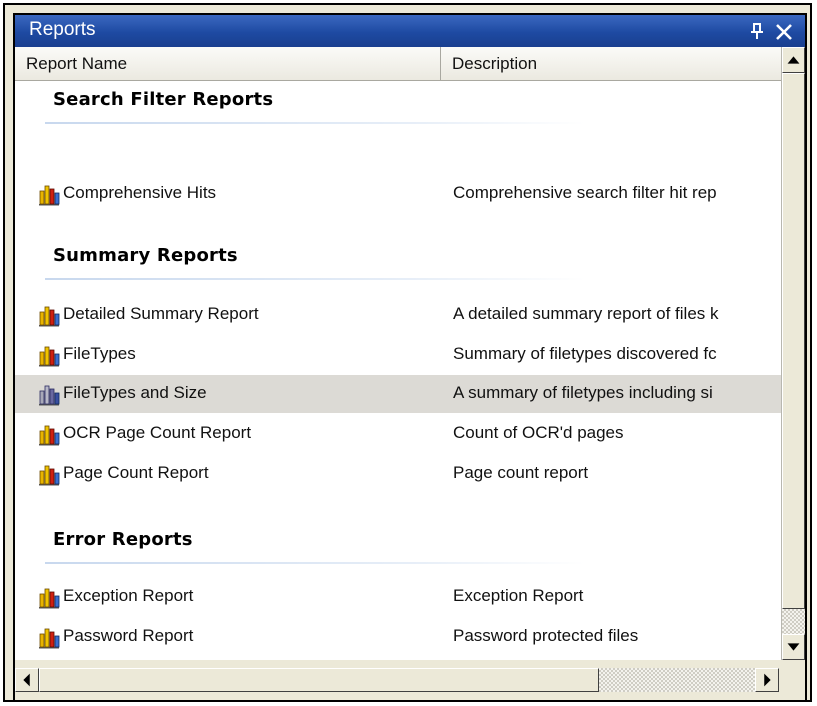 This screenshot has height=706, width=817. I want to click on arrow-down-icon, so click(793, 647).